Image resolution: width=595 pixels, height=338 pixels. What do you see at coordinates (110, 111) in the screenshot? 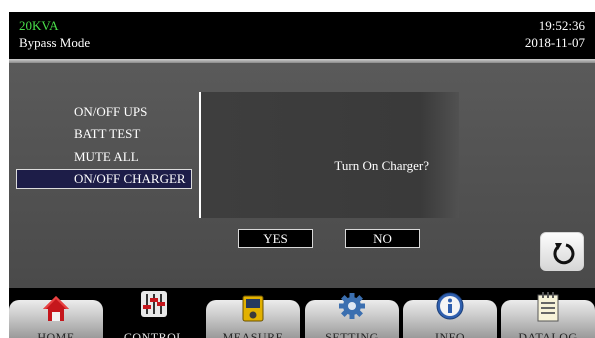
I see `menu-item-onoff-ups: ON/OFF UPS` at bounding box center [110, 111].